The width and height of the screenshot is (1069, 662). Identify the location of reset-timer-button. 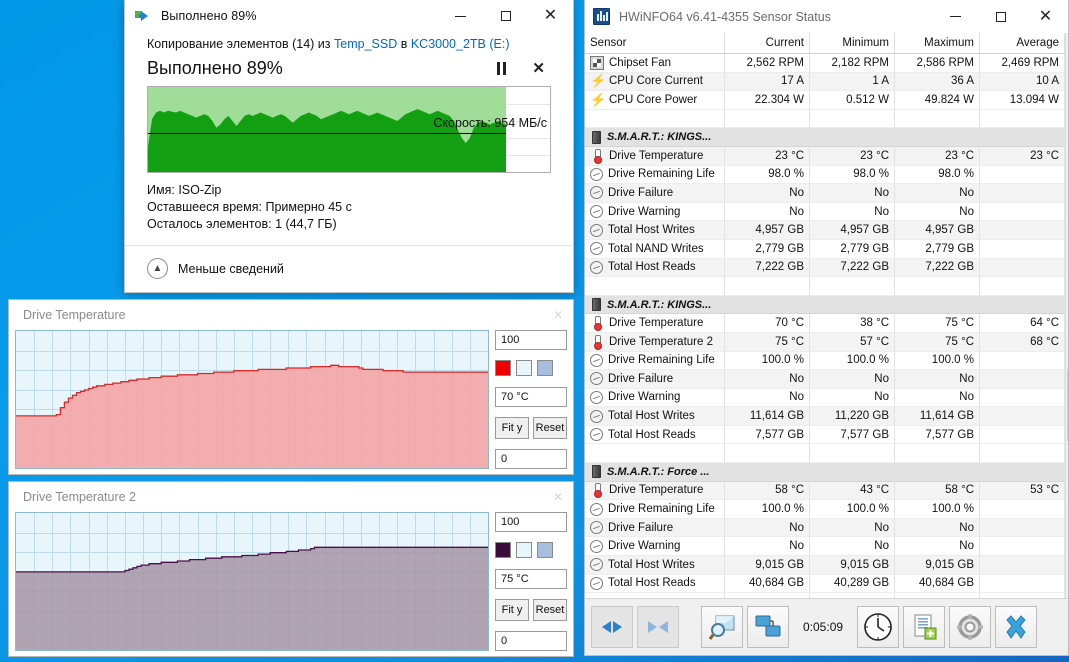
(878, 627).